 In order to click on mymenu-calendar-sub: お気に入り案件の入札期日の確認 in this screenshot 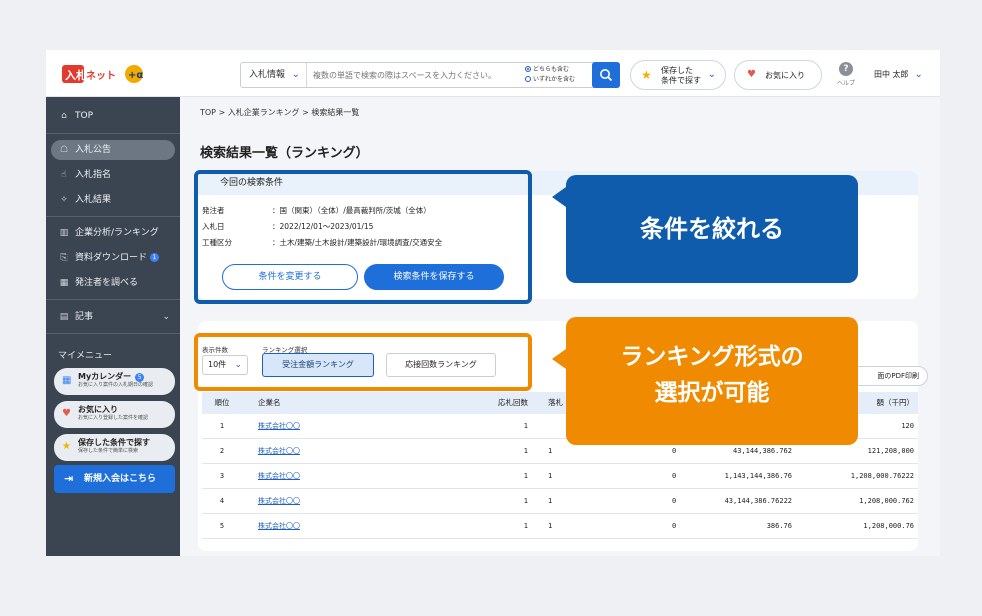, I will do `click(116, 385)`.